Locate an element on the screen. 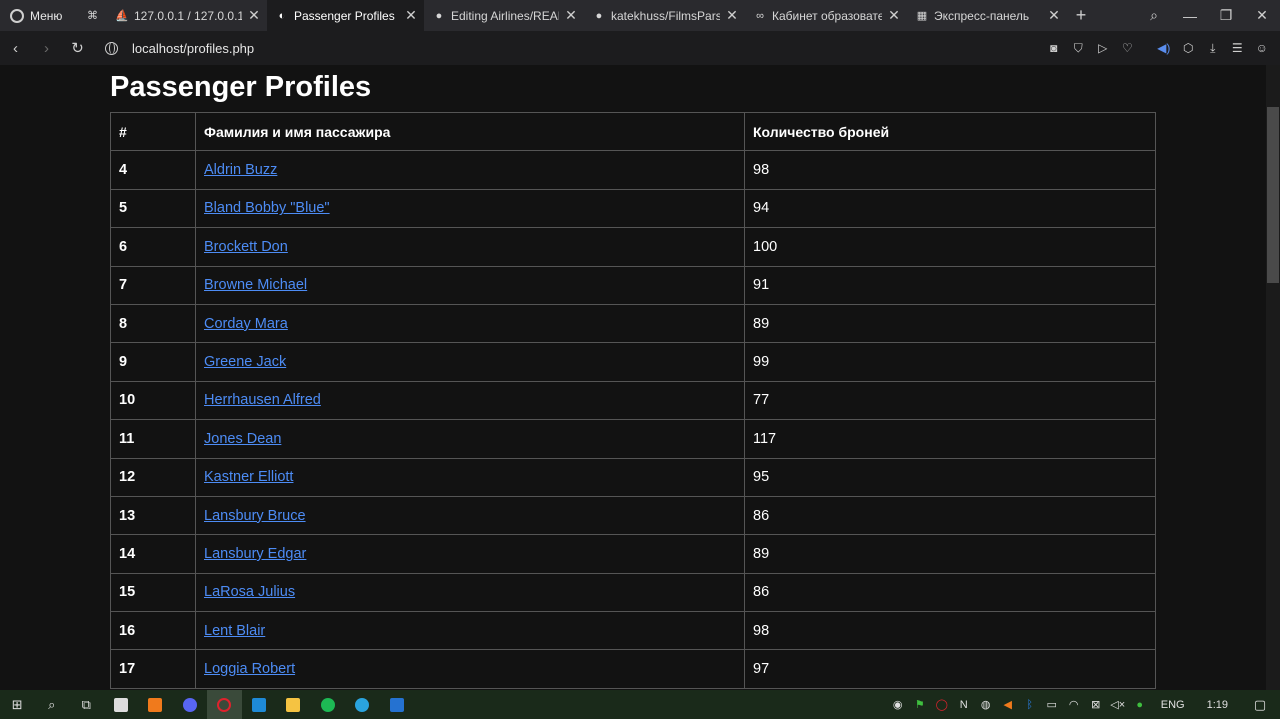  tab: ● Editing Airlines/READI ✕ is located at coordinates (504, 15).